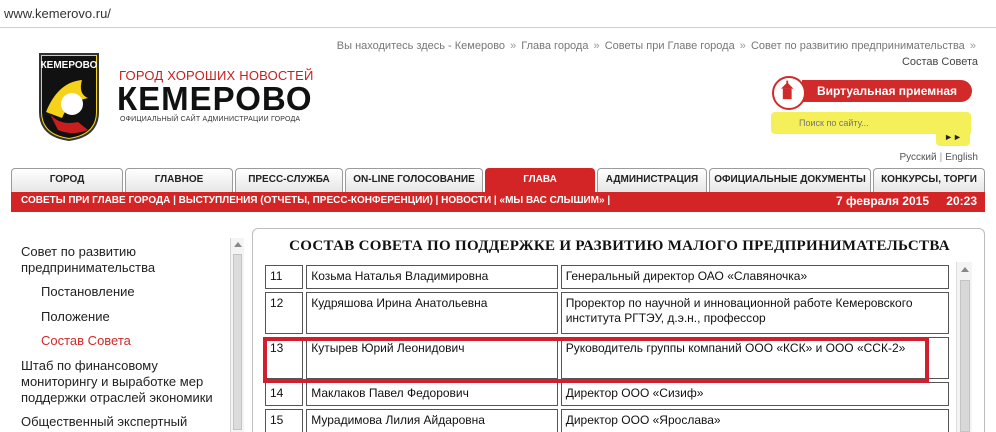 The height and width of the screenshot is (432, 996). What do you see at coordinates (284, 420) in the screenshot?
I see `row-number: 15` at bounding box center [284, 420].